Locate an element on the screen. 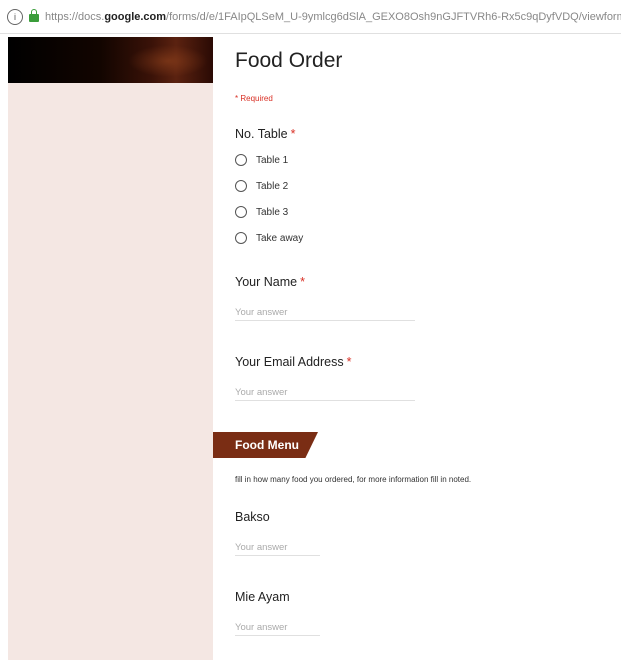 The height and width of the screenshot is (660, 621). radio-option-table-3: Table 3 is located at coordinates (261, 212).